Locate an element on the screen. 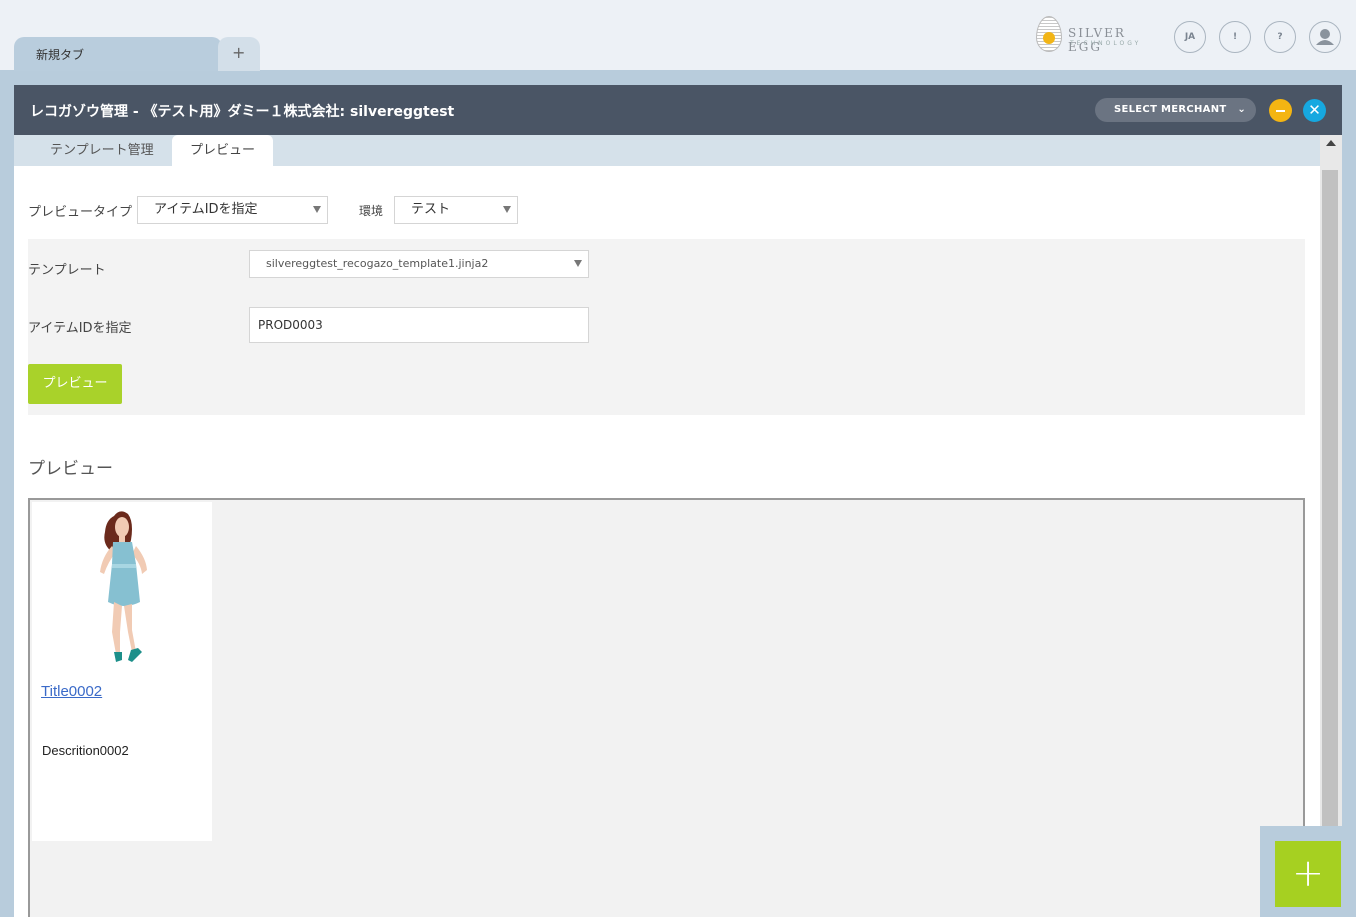 This screenshot has width=1356, height=917. minimize-button is located at coordinates (1280, 110).